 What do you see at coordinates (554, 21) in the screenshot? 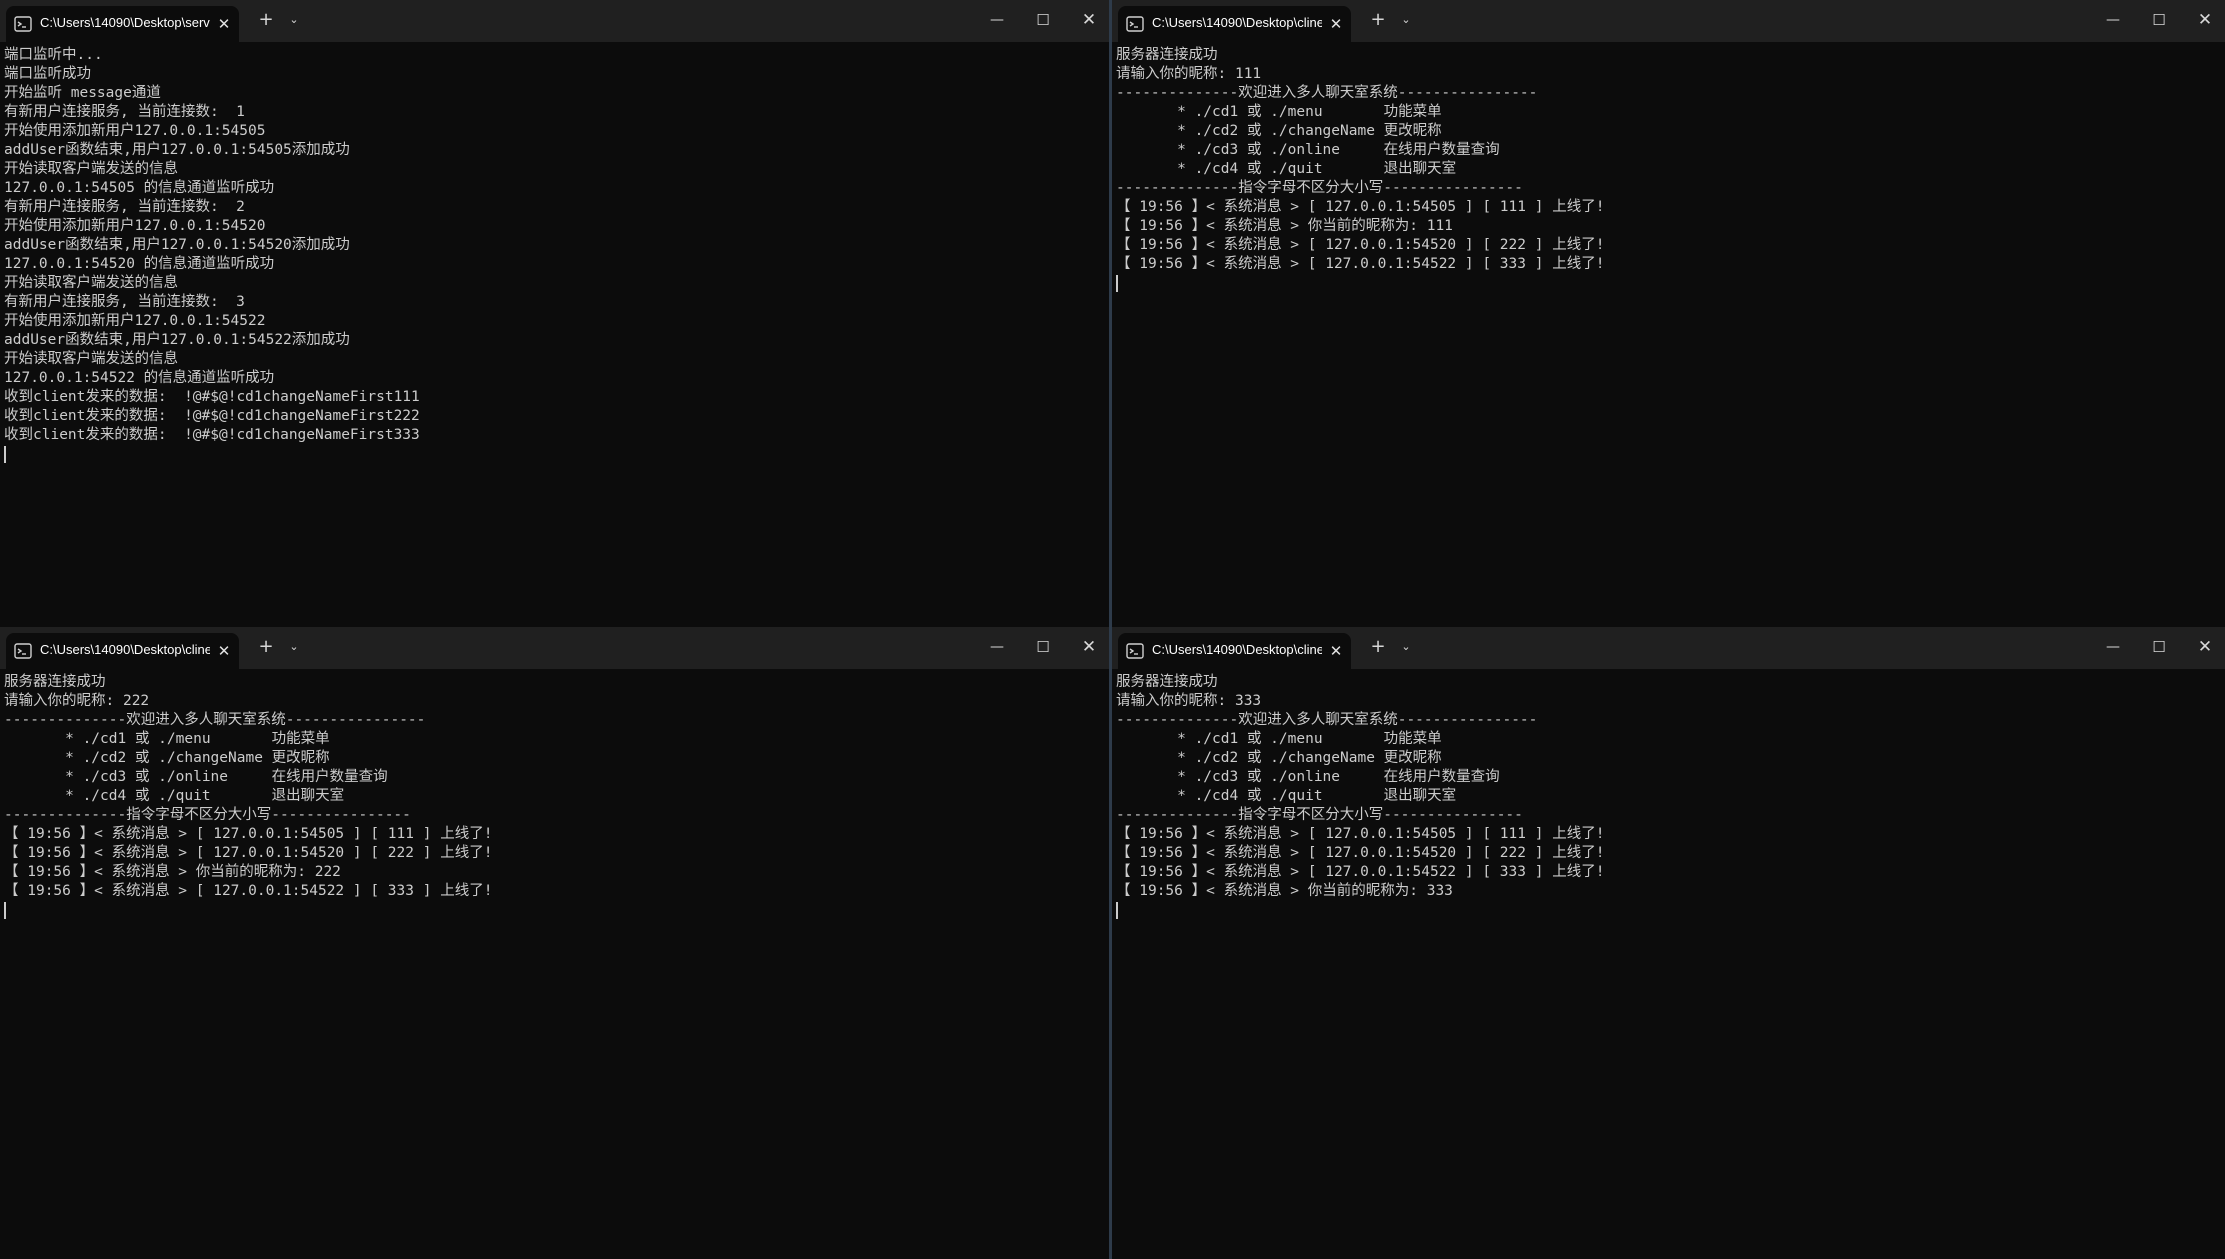
I see `title-bar: C:\Users\14090\Desktop\serve ✕ + ⌄ — ☐ ✕` at bounding box center [554, 21].